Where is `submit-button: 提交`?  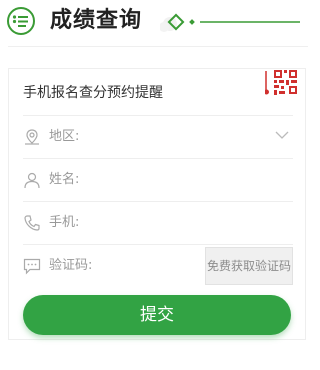
submit-button: 提交 is located at coordinates (157, 315).